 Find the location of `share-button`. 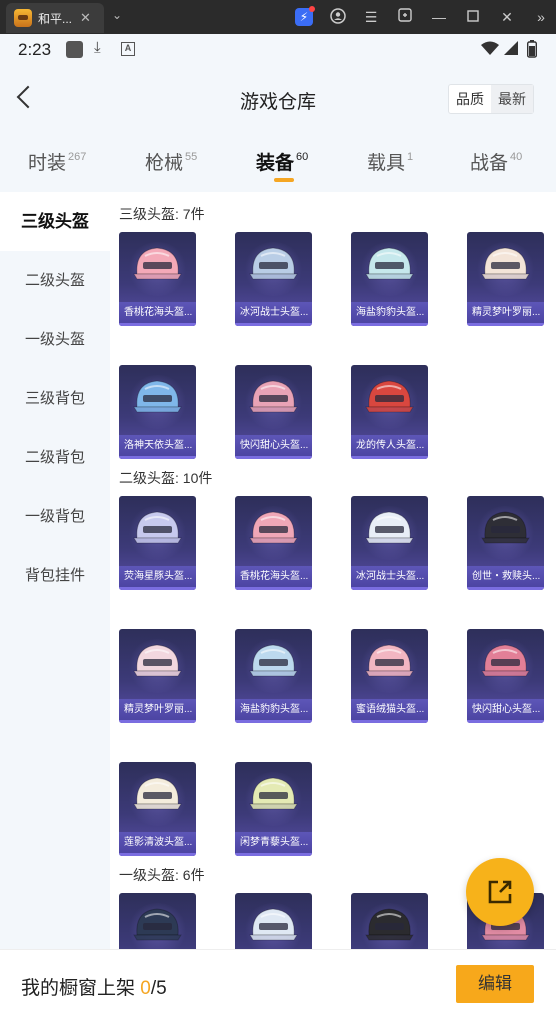

share-button is located at coordinates (500, 892).